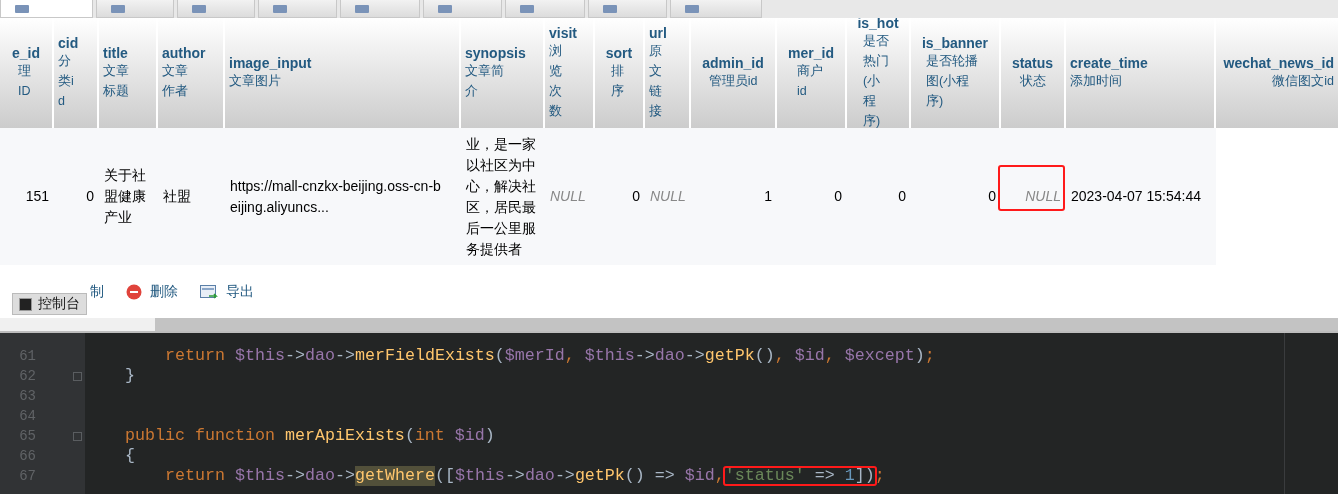 This screenshot has width=1338, height=494. Describe the element at coordinates (209, 291) in the screenshot. I see `spreadsheet-icon` at that location.